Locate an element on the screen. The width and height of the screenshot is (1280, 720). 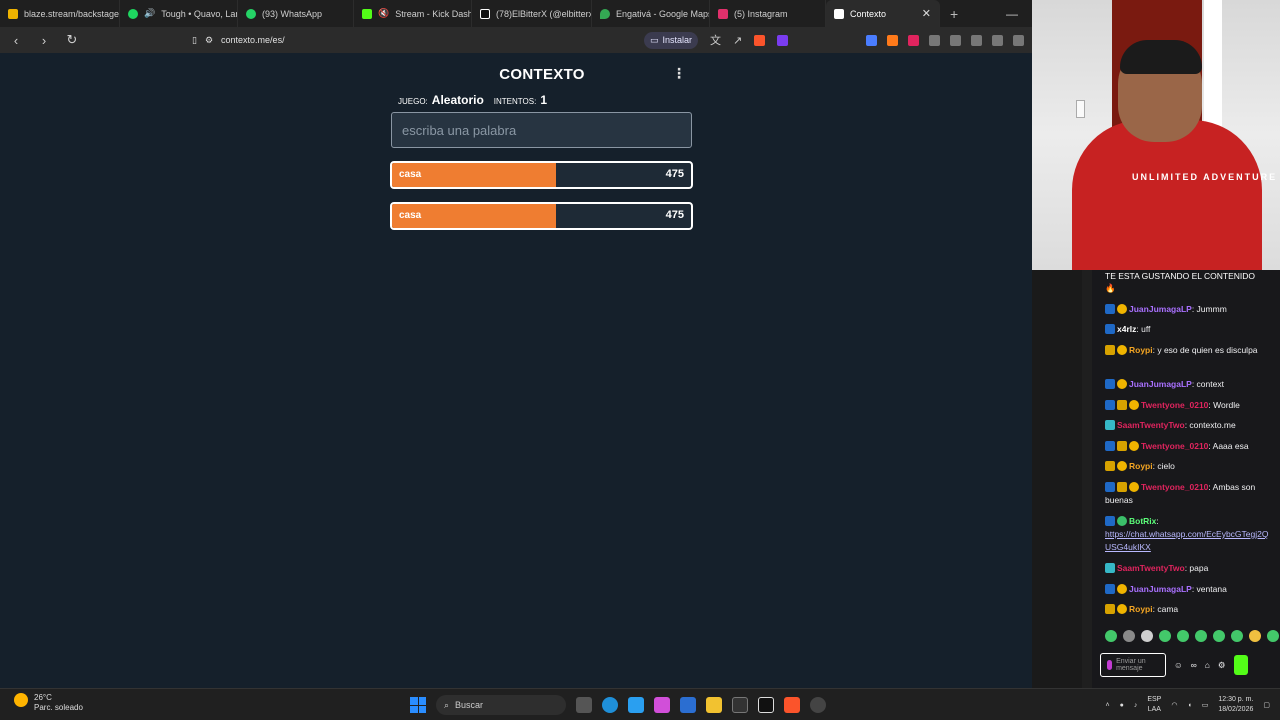
mic-tray-icon: ♪ is located at coordinates (1136, 705).